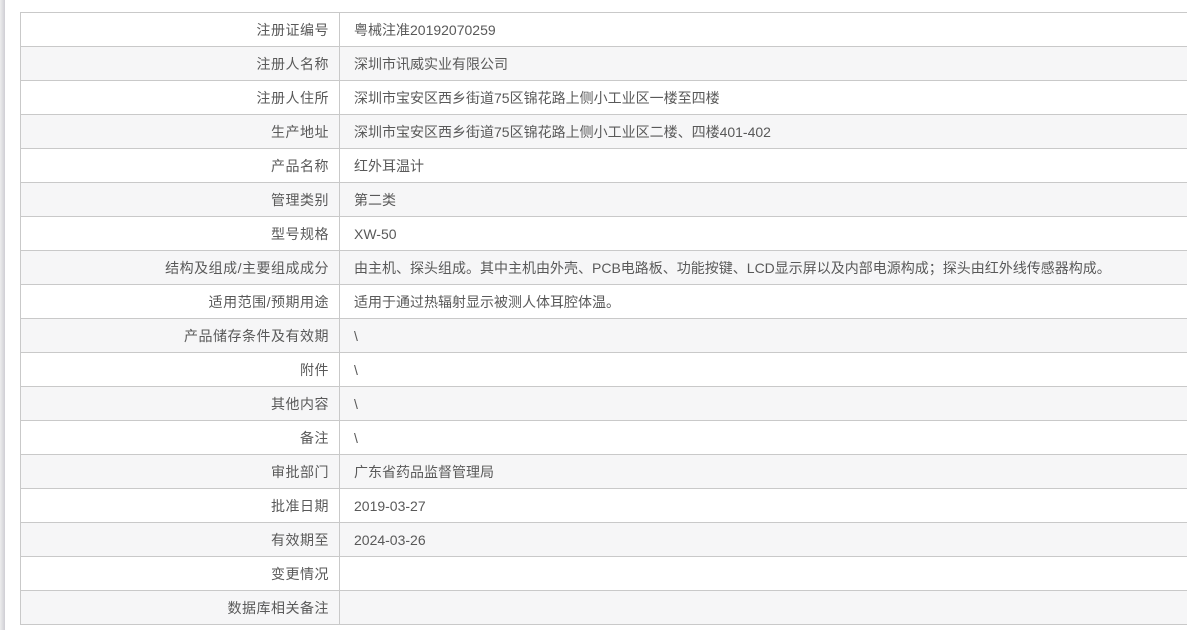 The height and width of the screenshot is (630, 1187). What do you see at coordinates (431, 63) in the screenshot?
I see `row-value: 深圳市讯威实业有限公司` at bounding box center [431, 63].